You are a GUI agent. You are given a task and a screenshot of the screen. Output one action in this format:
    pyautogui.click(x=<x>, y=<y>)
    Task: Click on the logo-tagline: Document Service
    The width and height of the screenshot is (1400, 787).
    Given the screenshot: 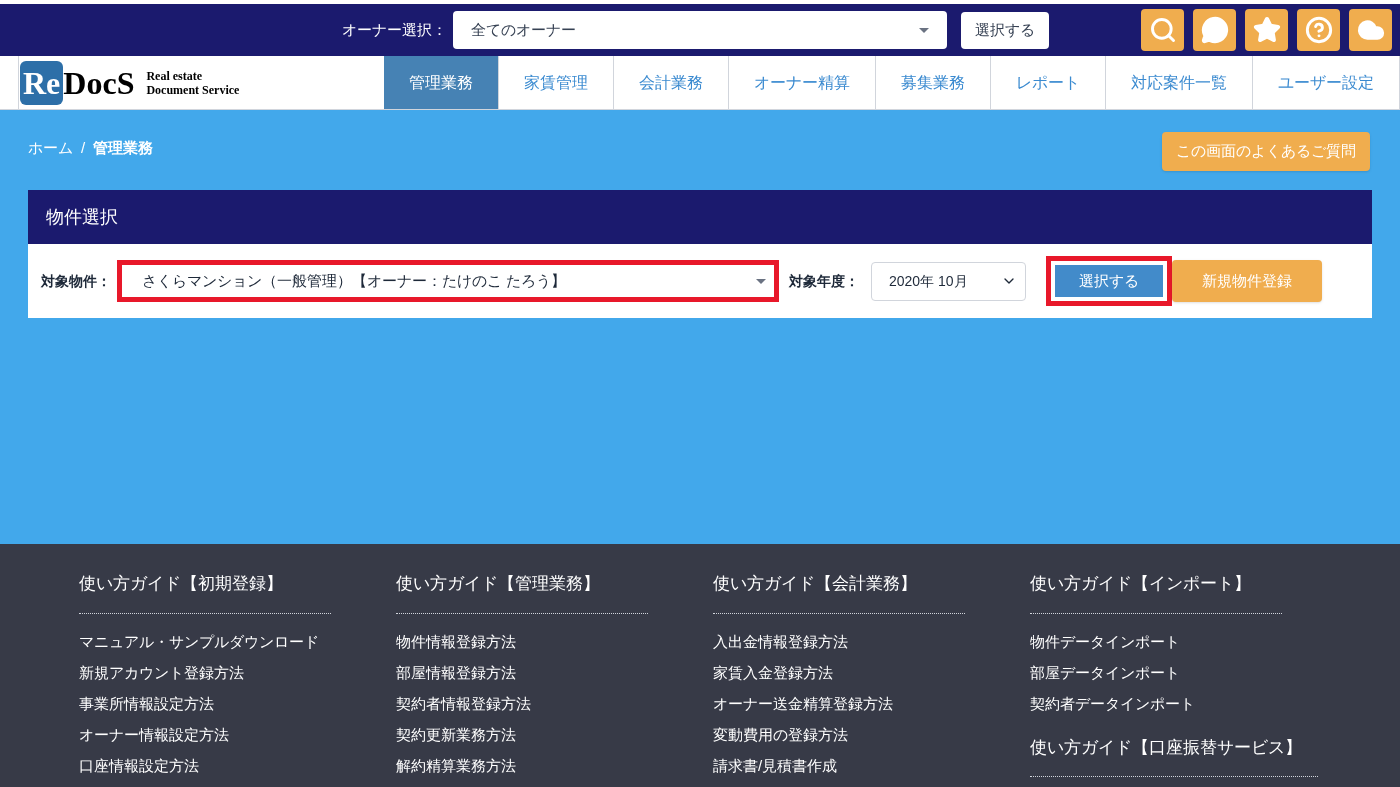 What is the action you would take?
    pyautogui.click(x=193, y=89)
    